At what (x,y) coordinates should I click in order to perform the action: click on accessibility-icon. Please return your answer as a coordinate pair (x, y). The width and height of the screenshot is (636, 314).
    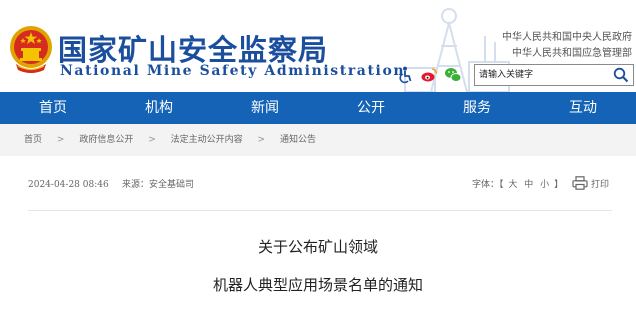
    Looking at the image, I should click on (405, 75).